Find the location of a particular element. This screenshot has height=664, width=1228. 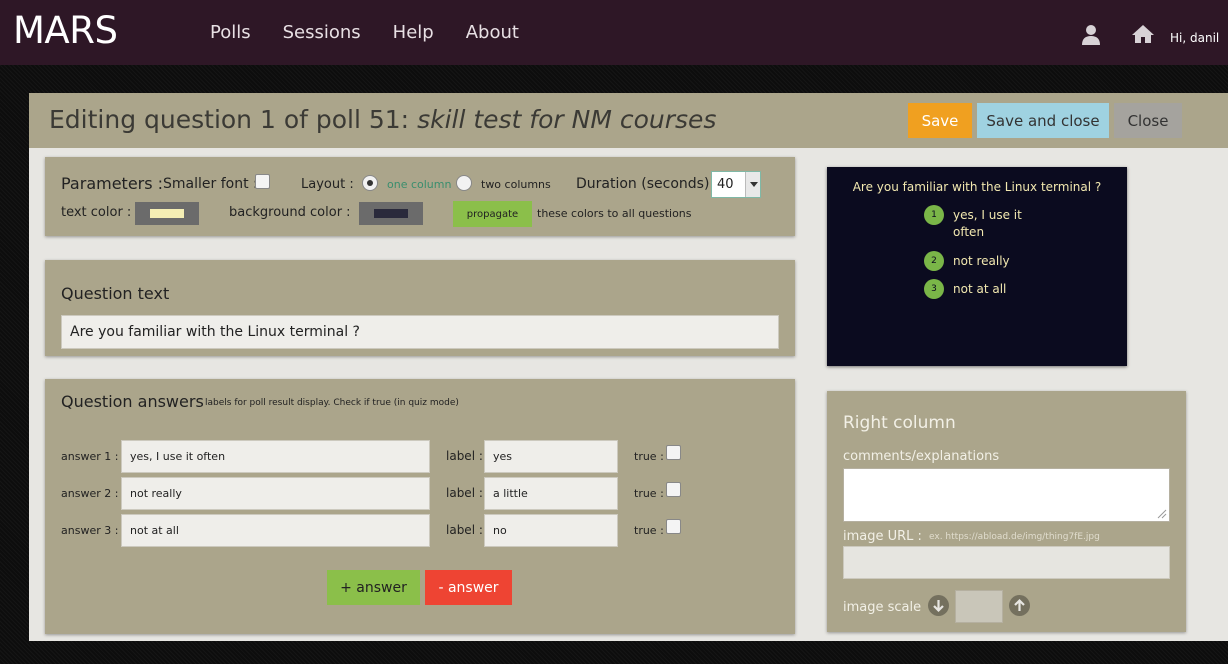

image-scale-label: image scale is located at coordinates (882, 607).